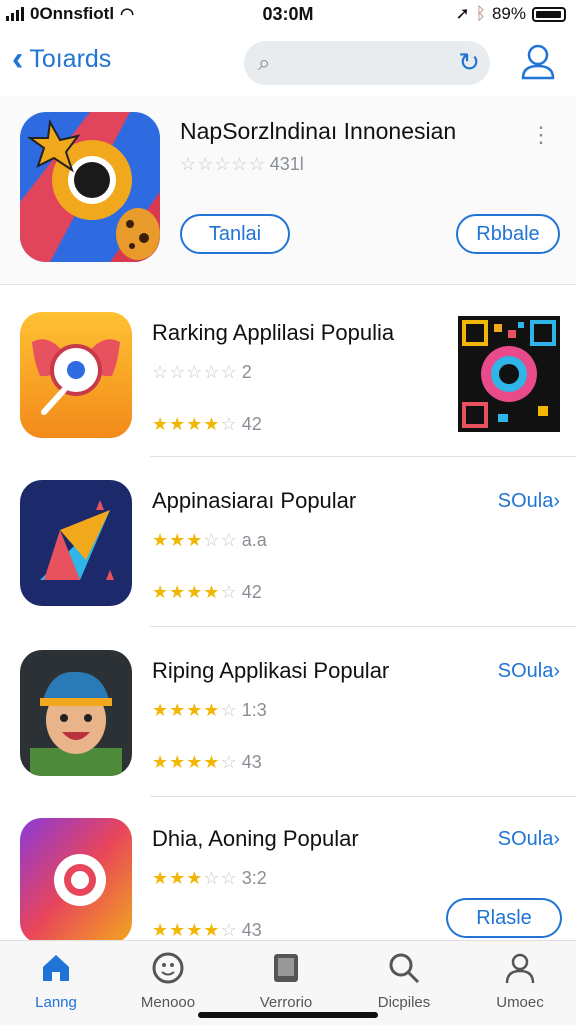 The image size is (576, 1025). I want to click on tab-home: Lanng, so click(56, 981).